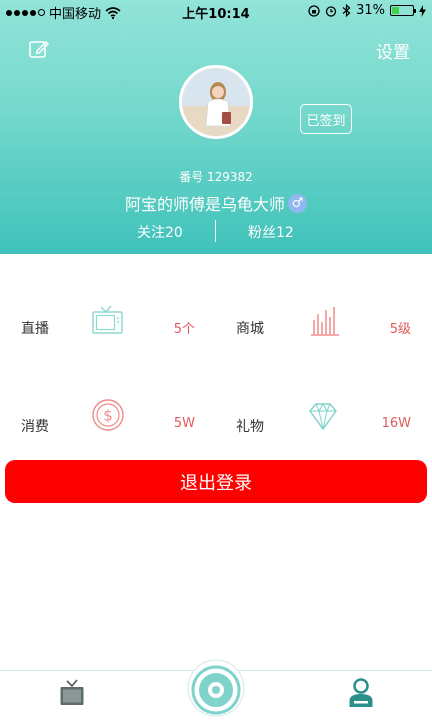  Describe the element at coordinates (160, 232) in the screenshot. I see `following-count: 关注20` at that location.